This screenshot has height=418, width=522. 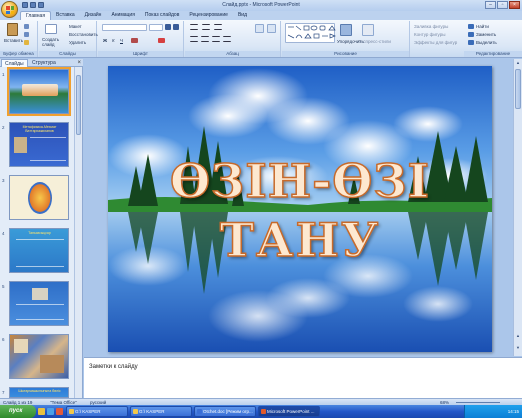 I want to click on tab-home: Главная, so click(x=36, y=15).